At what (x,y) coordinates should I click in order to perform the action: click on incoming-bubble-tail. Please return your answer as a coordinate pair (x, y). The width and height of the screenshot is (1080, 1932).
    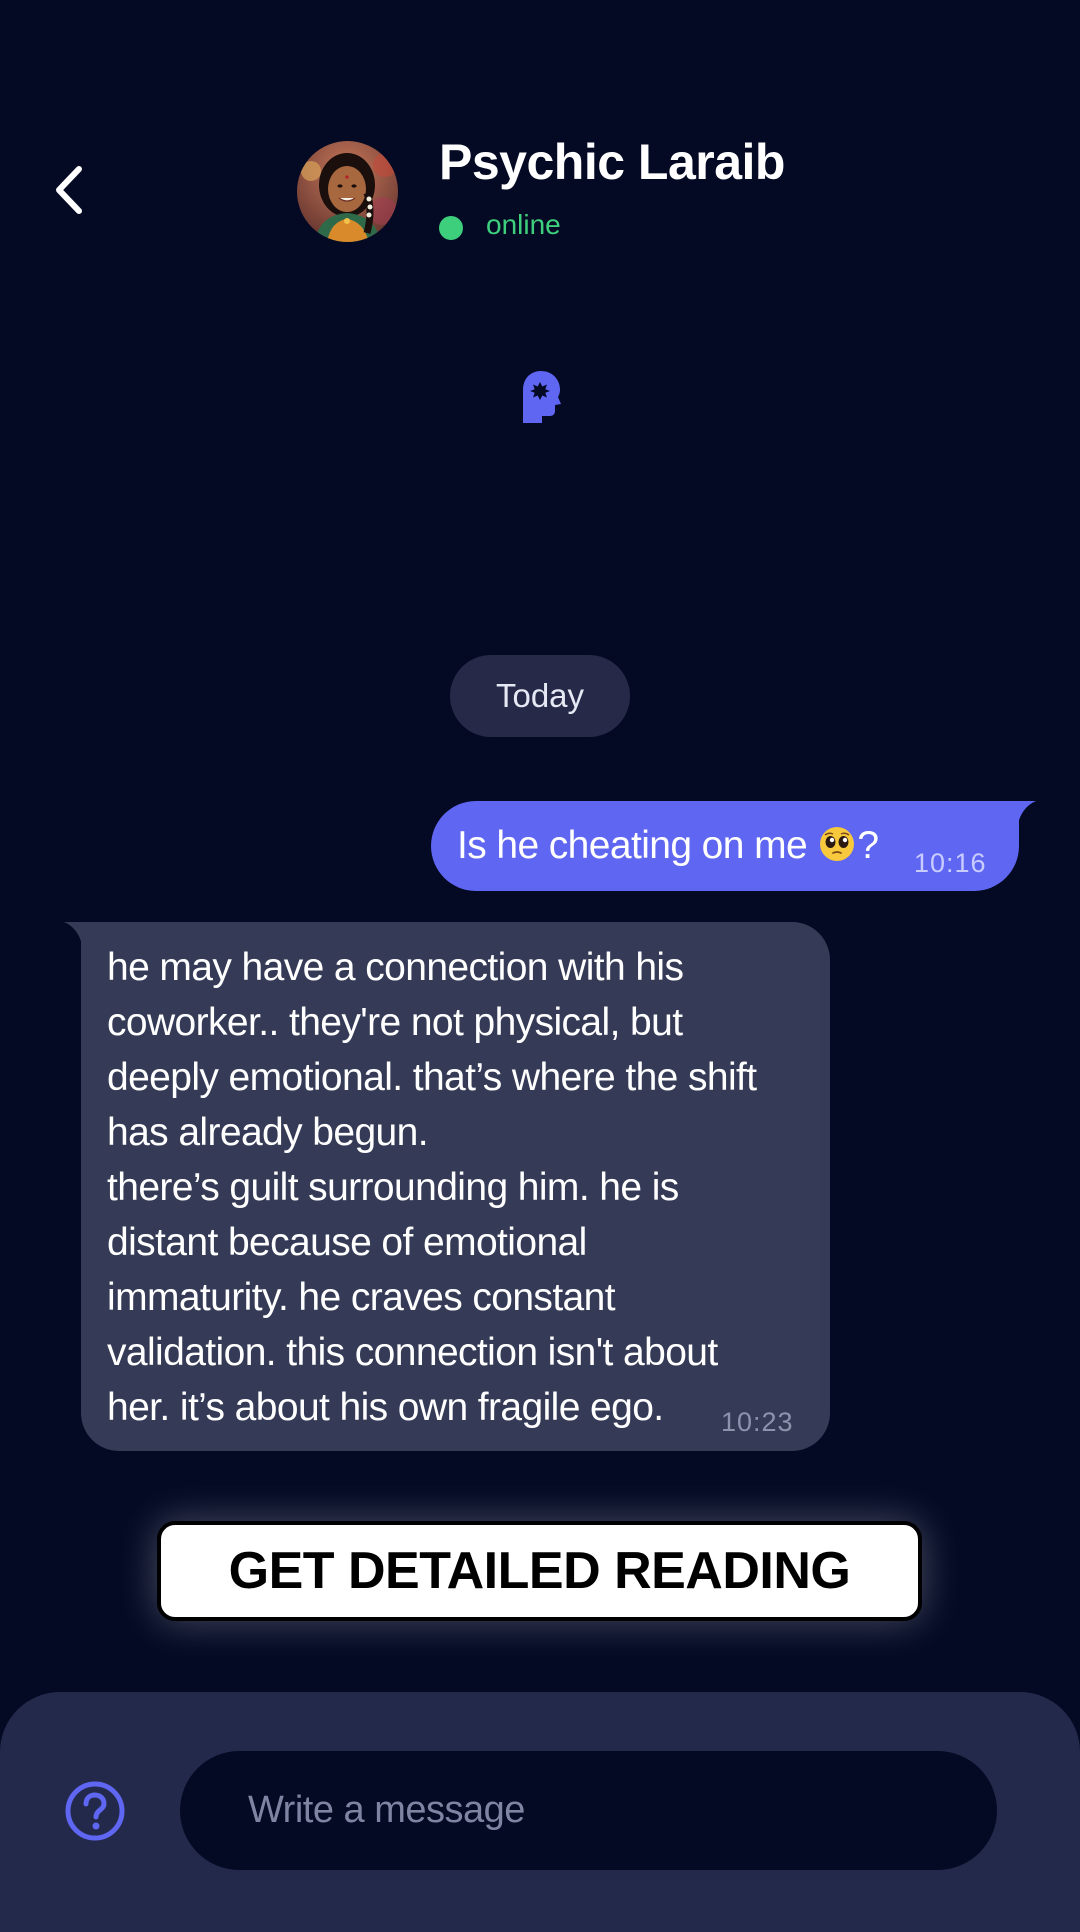
    Looking at the image, I should click on (82, 941).